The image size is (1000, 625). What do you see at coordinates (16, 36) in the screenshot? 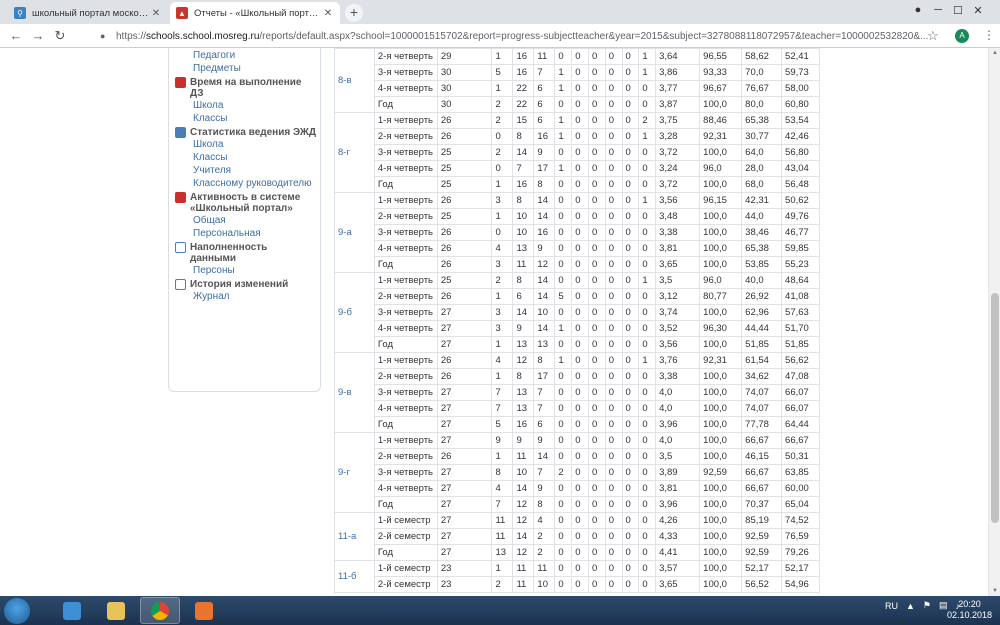
I see `back-button: ←` at bounding box center [16, 36].